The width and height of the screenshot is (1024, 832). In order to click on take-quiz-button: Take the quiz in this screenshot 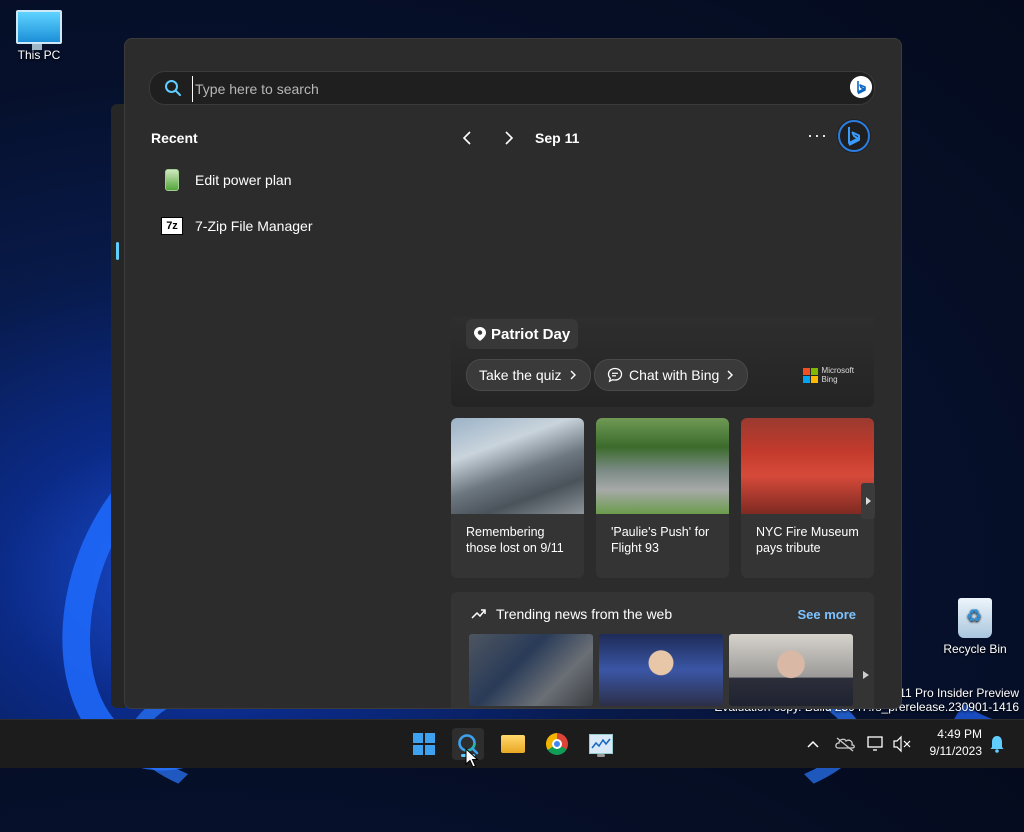, I will do `click(528, 375)`.